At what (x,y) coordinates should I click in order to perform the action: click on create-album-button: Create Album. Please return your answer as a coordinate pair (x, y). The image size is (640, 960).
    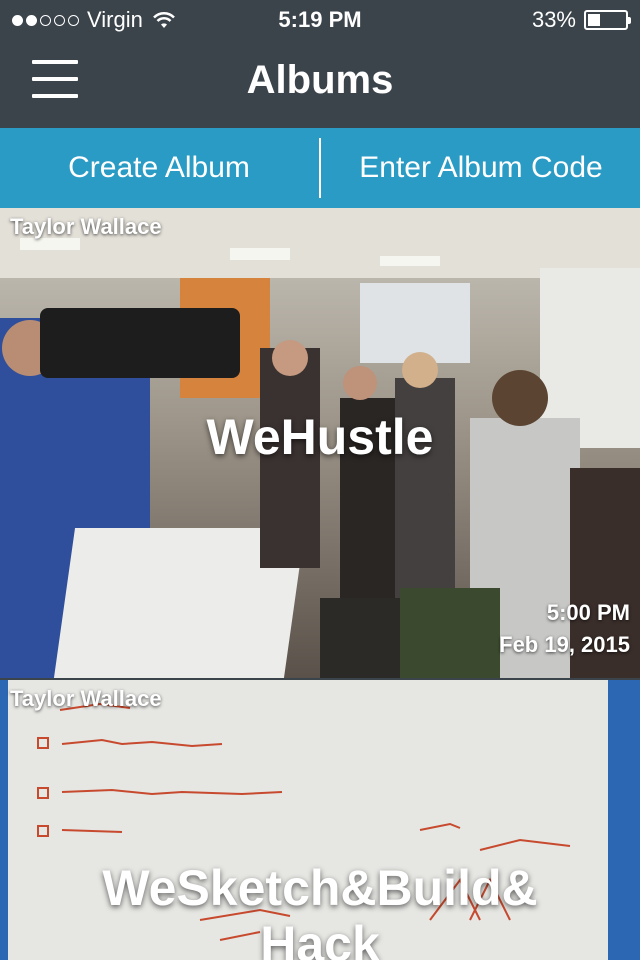
    Looking at the image, I should click on (159, 168).